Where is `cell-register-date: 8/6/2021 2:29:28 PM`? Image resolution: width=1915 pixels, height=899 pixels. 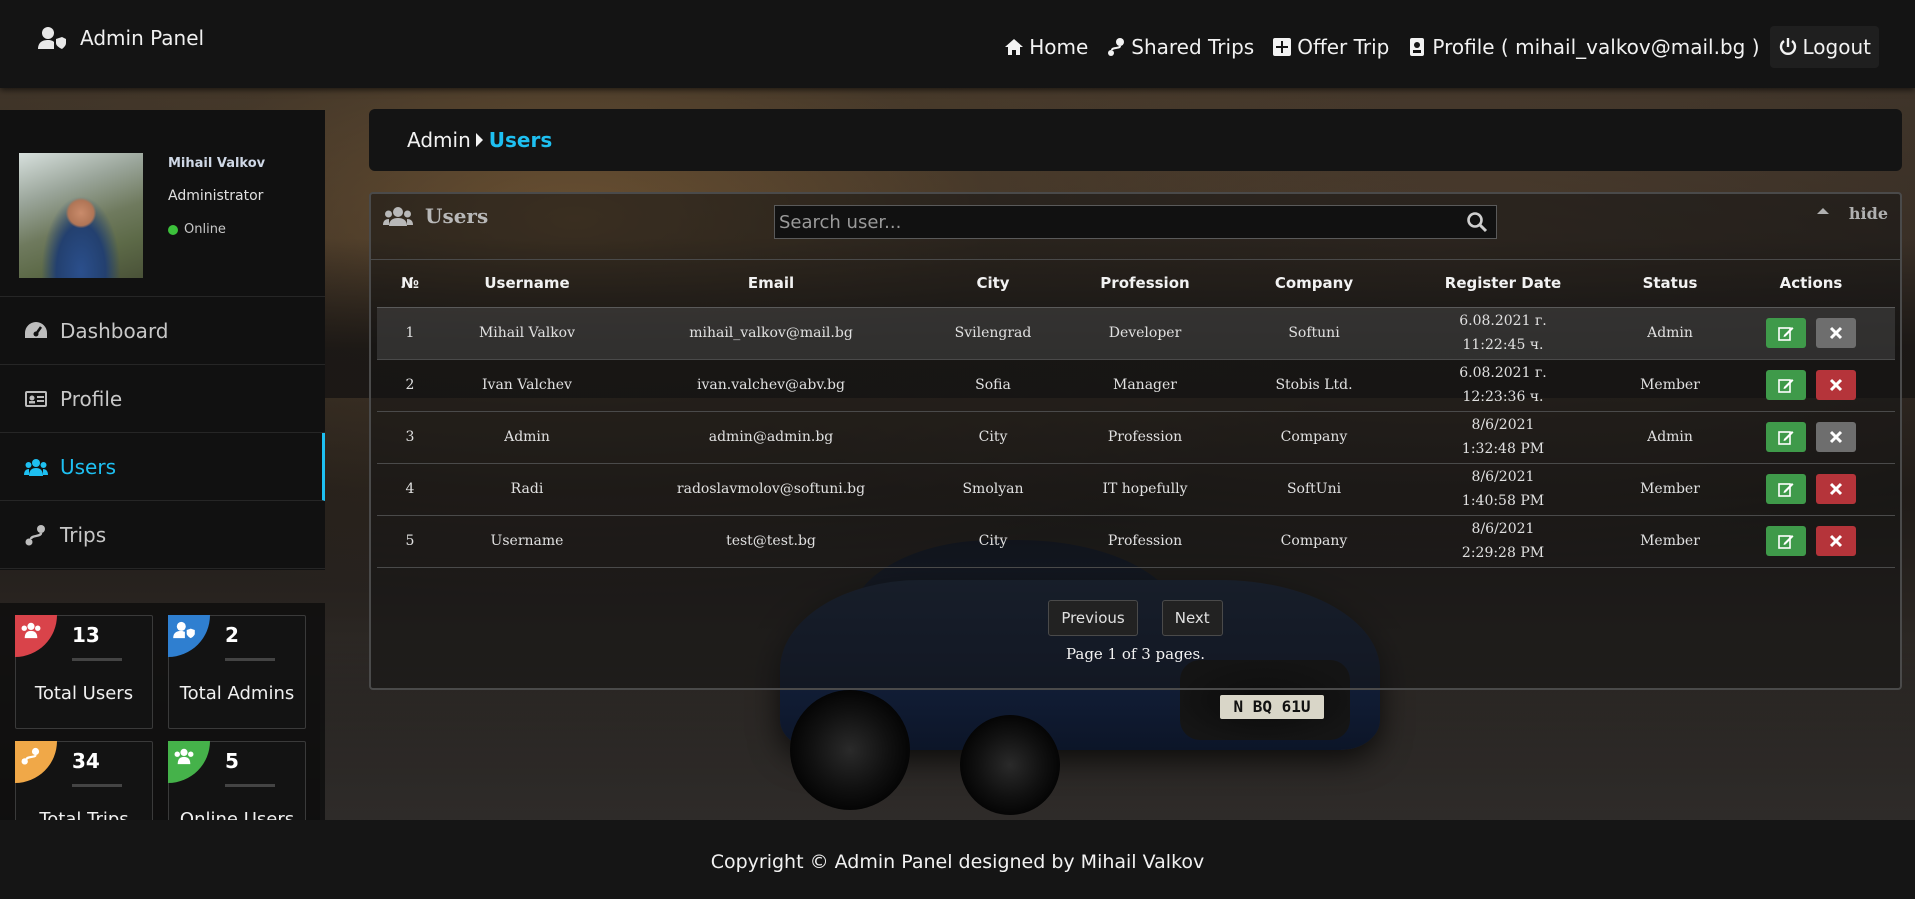
cell-register-date: 8/6/2021 2:29:28 PM is located at coordinates (1503, 541).